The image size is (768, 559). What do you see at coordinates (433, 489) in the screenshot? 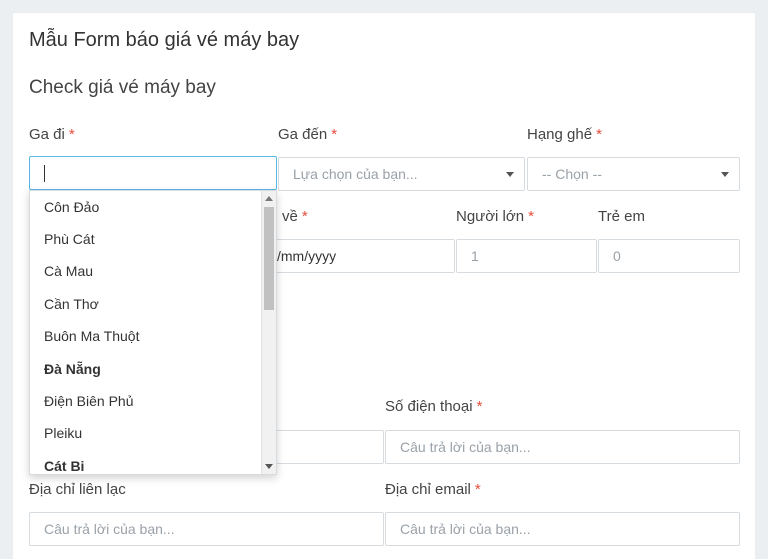
I see `email-label: Địa chỉ email *` at bounding box center [433, 489].